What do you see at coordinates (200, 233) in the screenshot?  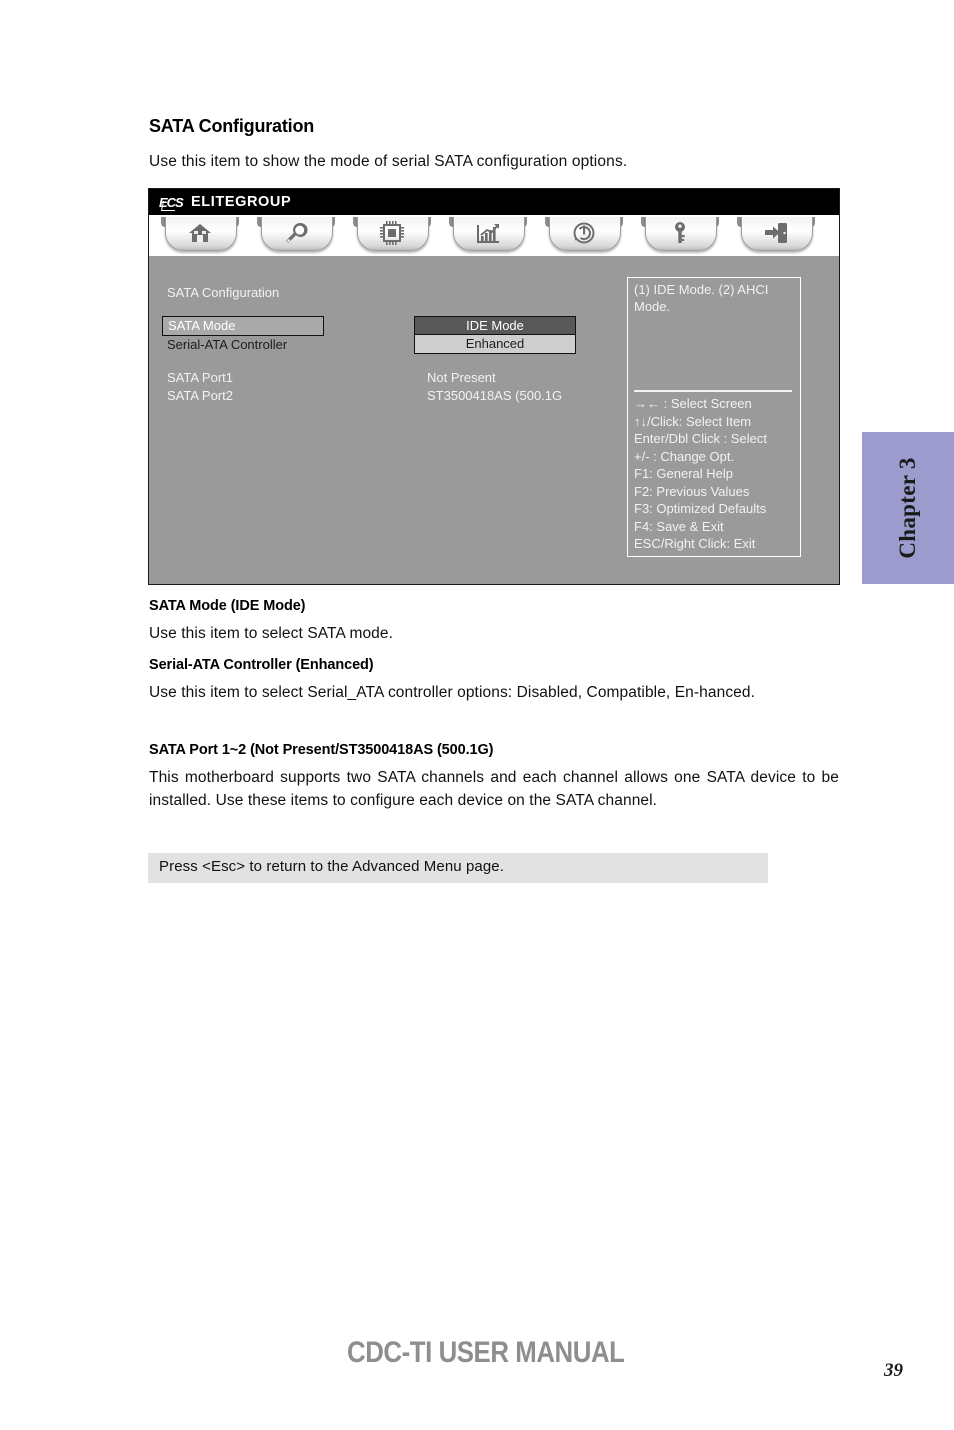 I see `home-icon` at bounding box center [200, 233].